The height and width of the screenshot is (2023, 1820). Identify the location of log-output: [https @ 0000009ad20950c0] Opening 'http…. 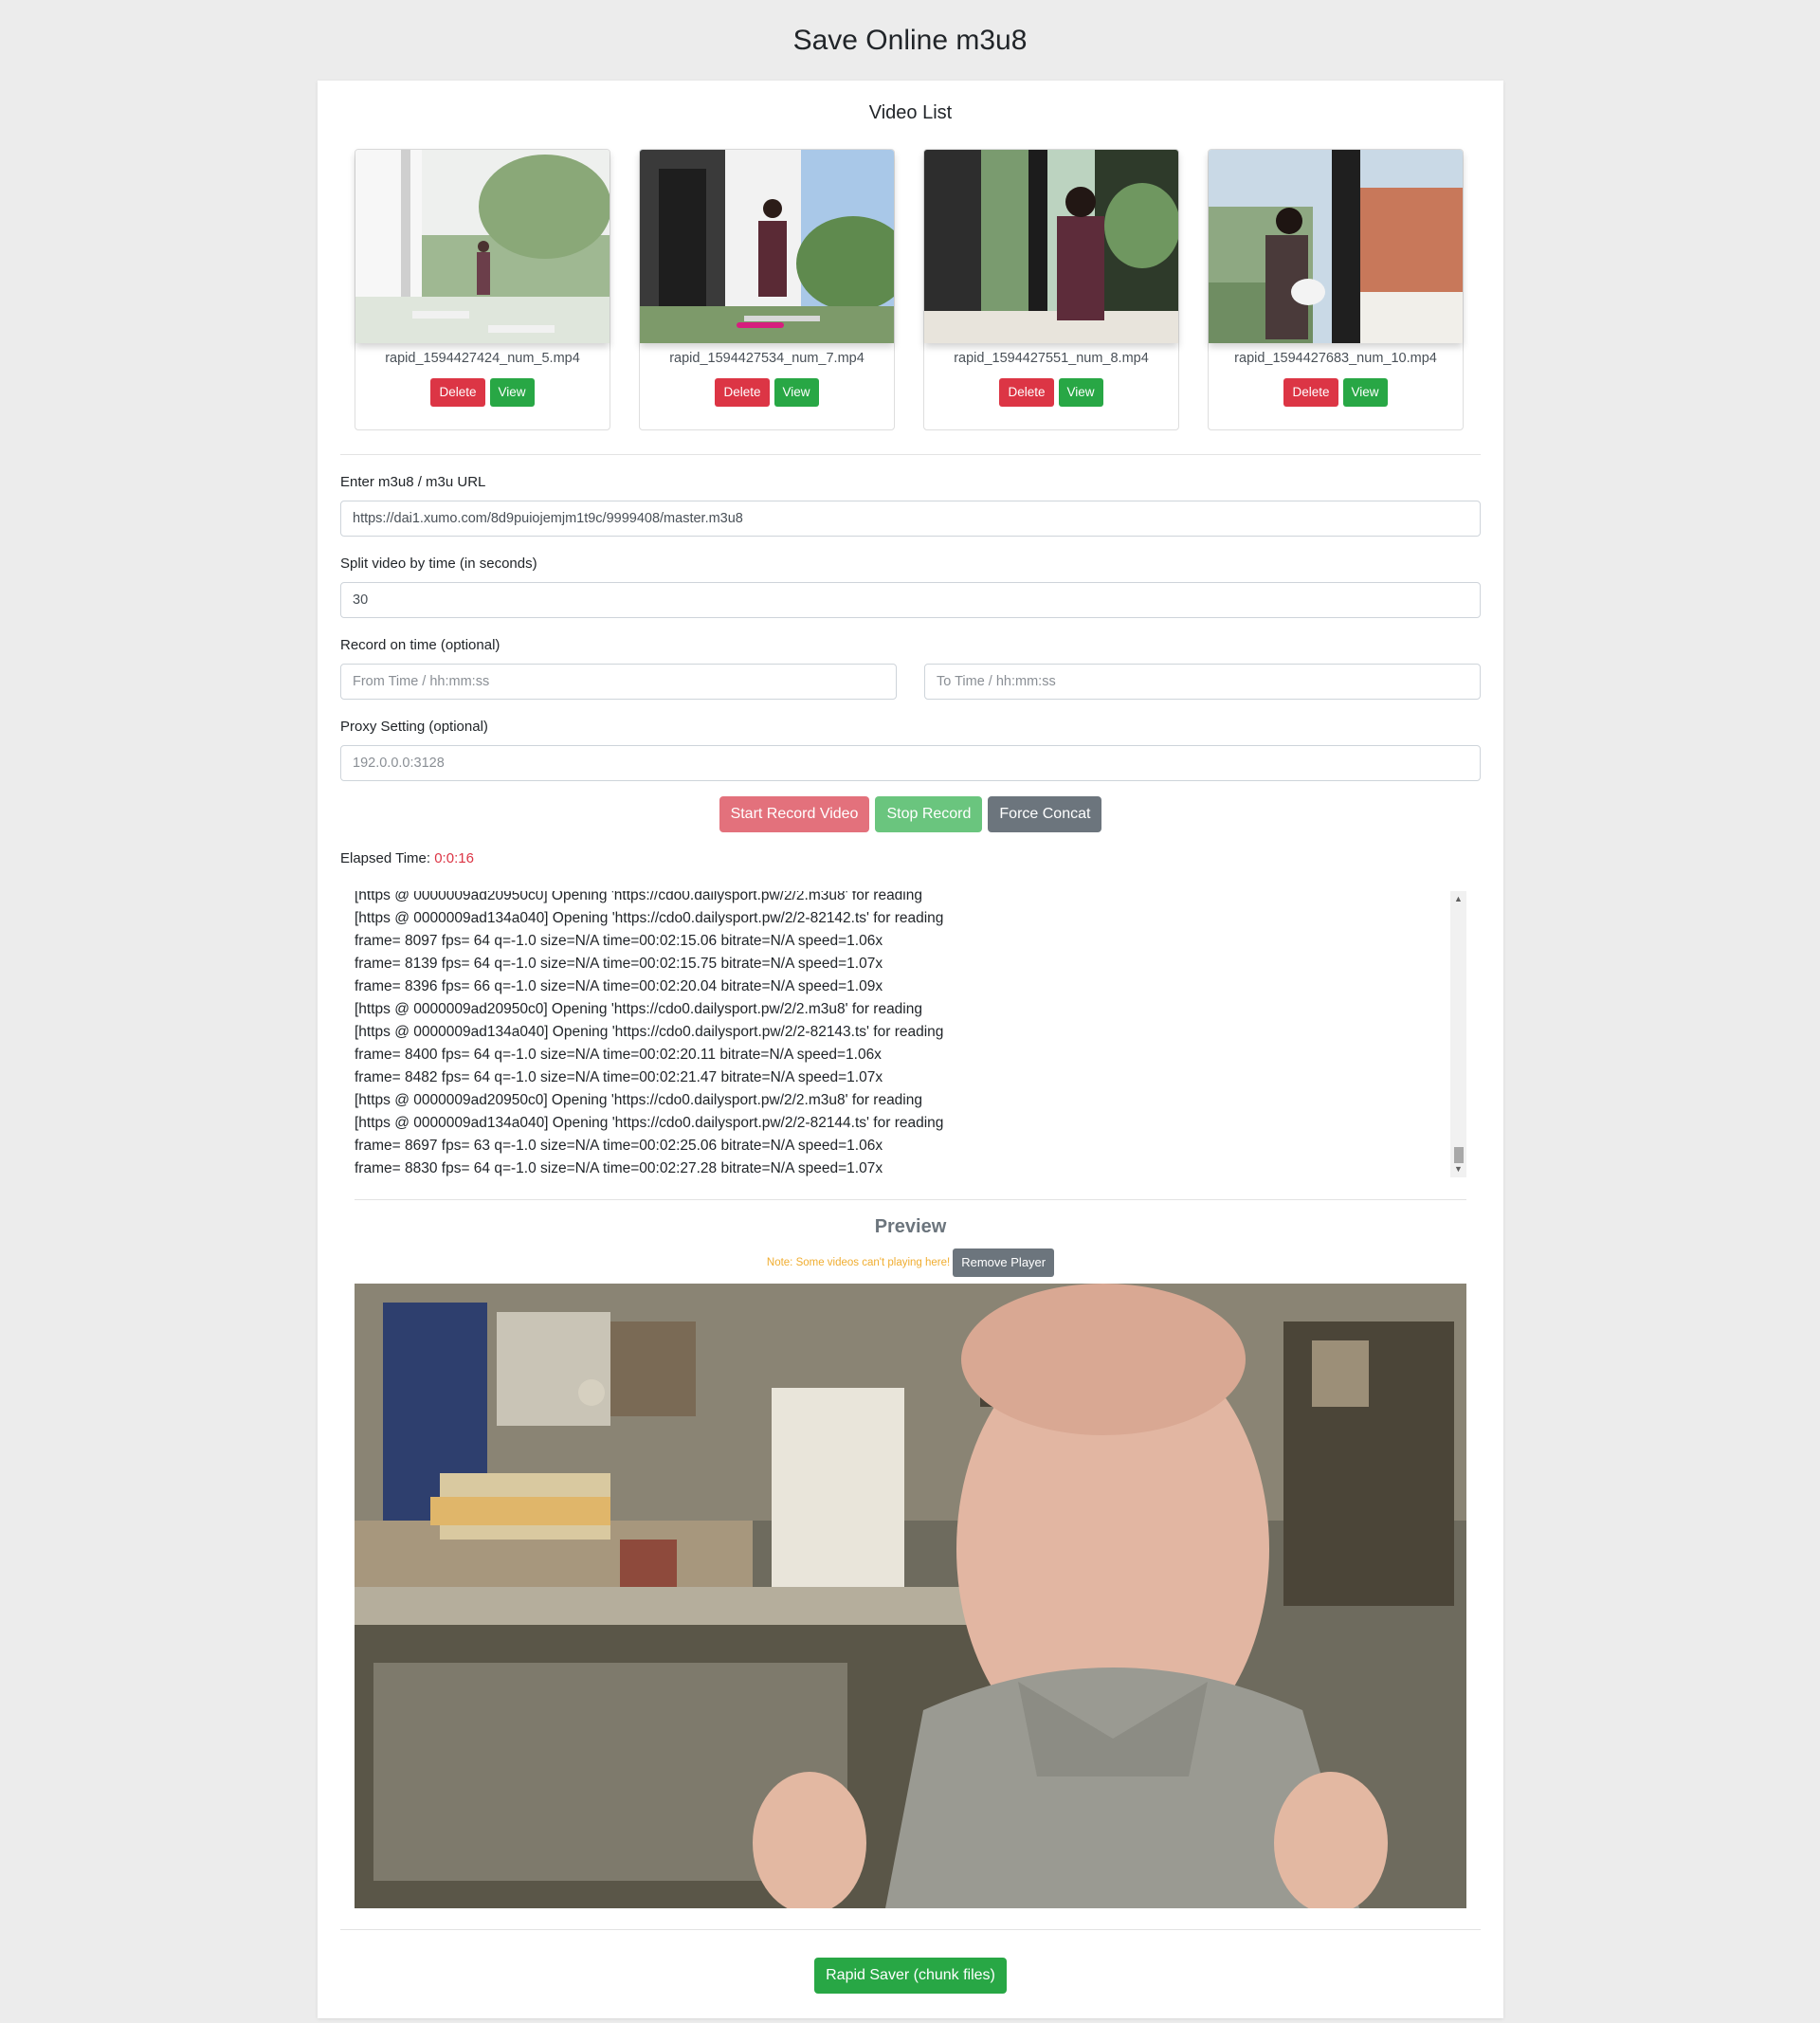
(910, 1034).